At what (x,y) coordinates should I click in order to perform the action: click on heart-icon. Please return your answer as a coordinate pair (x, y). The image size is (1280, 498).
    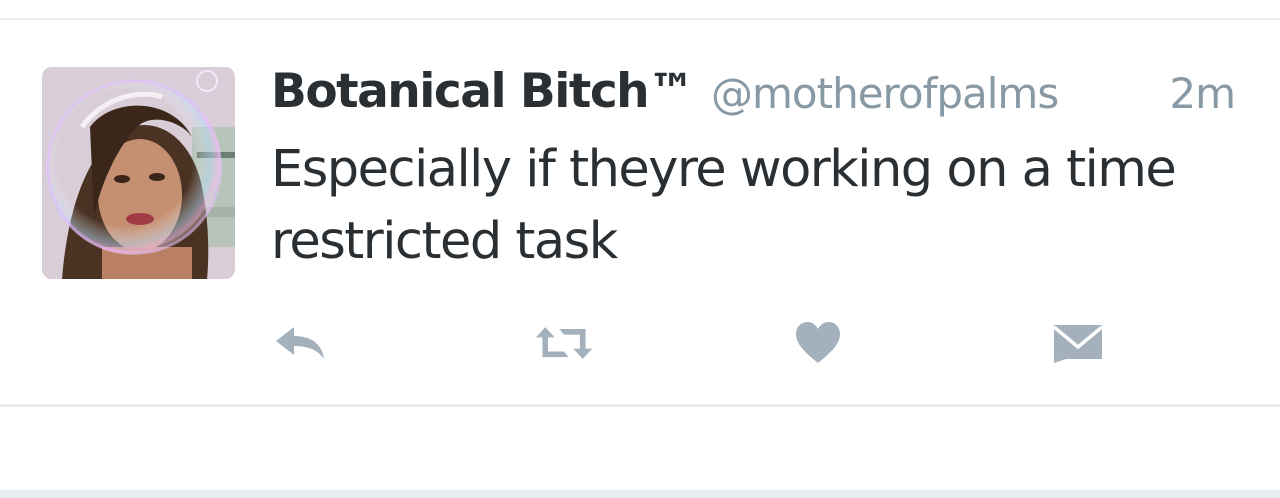
    Looking at the image, I should click on (818, 342).